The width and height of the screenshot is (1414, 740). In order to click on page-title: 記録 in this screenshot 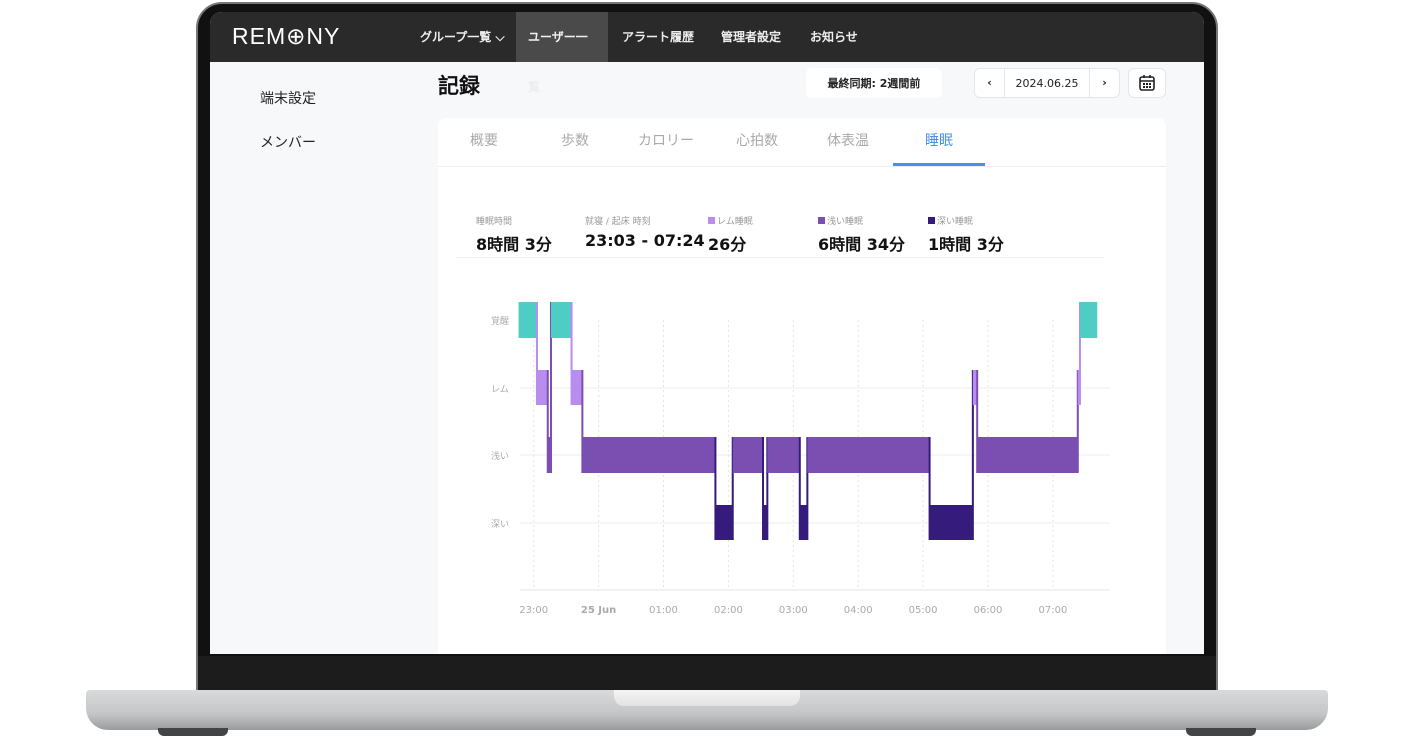, I will do `click(459, 86)`.